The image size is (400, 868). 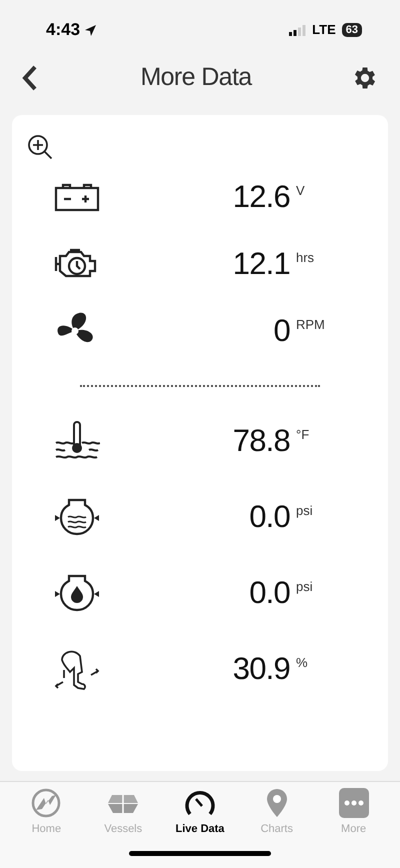 I want to click on tab-button: Vessels, so click(x=123, y=813).